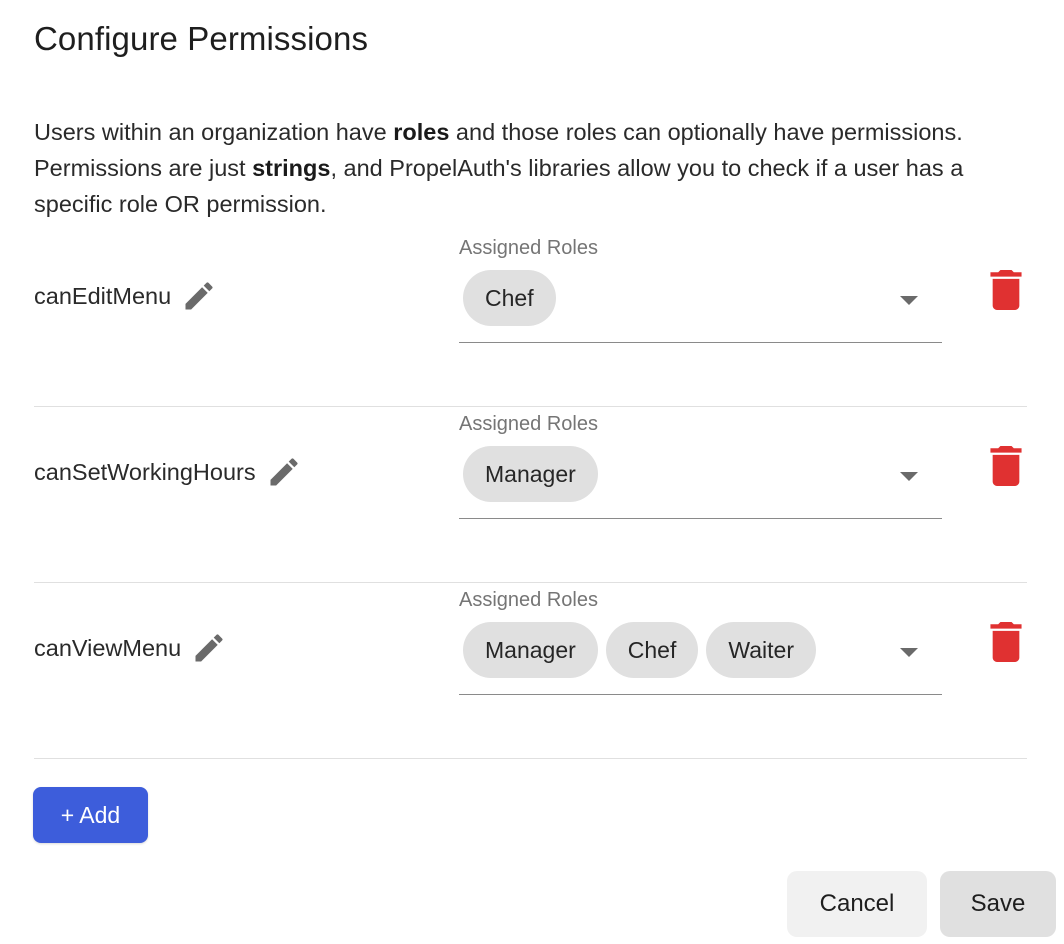 The width and height of the screenshot is (1064, 944). Describe the element at coordinates (103, 295) in the screenshot. I see `permission-name-text: canEditMenu` at that location.